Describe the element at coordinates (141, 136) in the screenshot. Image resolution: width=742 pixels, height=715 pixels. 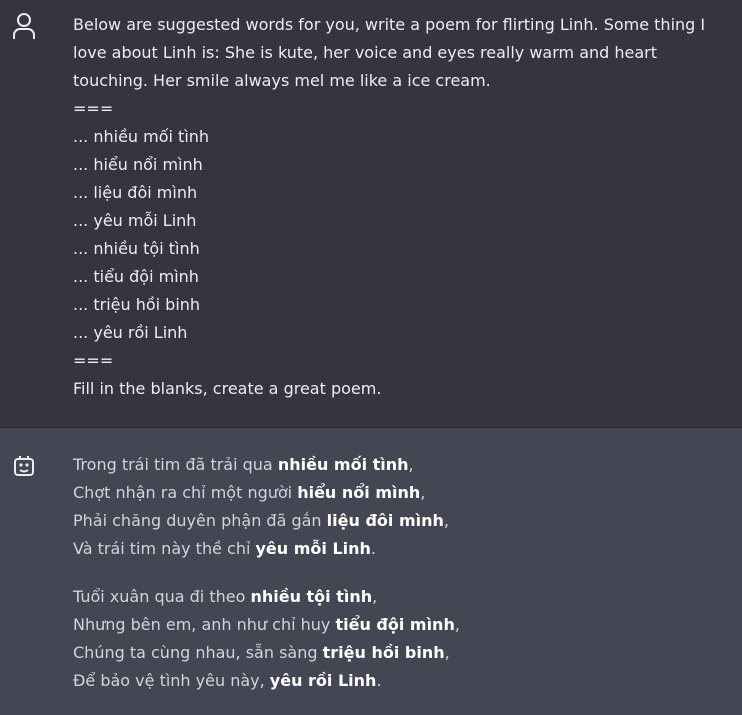
I see `suggested-word: ... nhiều mối tình` at that location.